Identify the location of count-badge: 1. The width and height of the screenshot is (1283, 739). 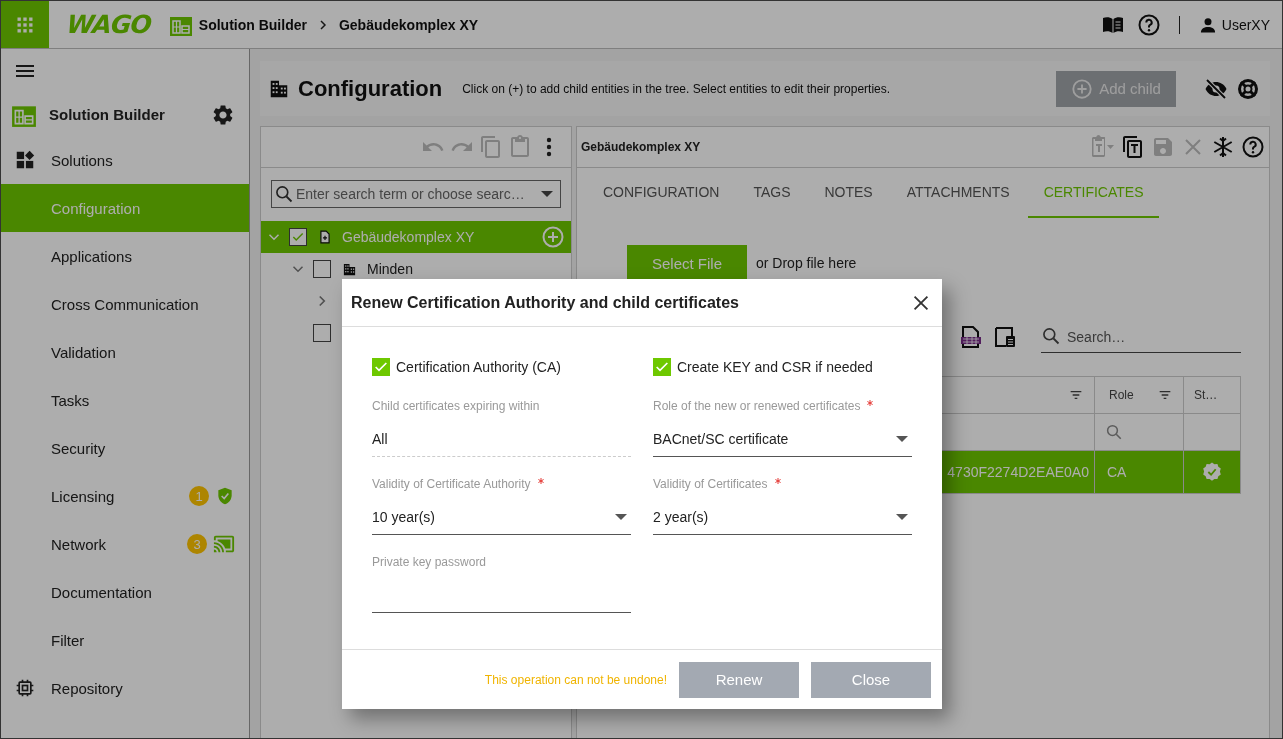
(199, 496).